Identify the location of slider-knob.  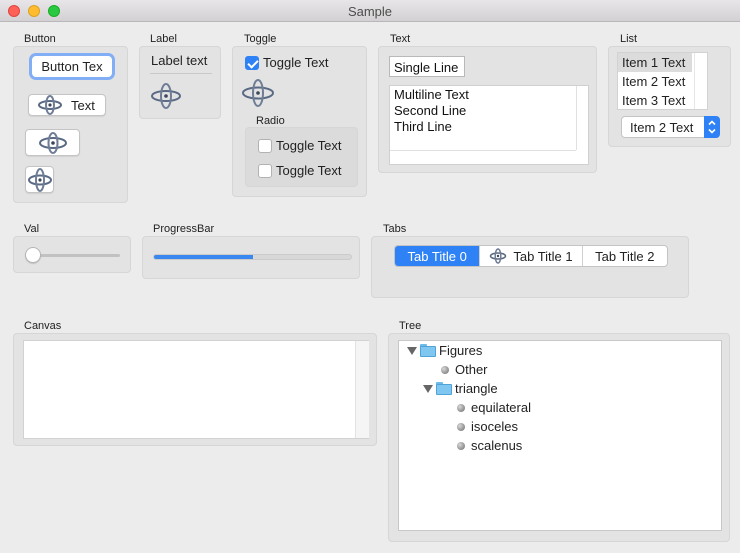
(33, 255).